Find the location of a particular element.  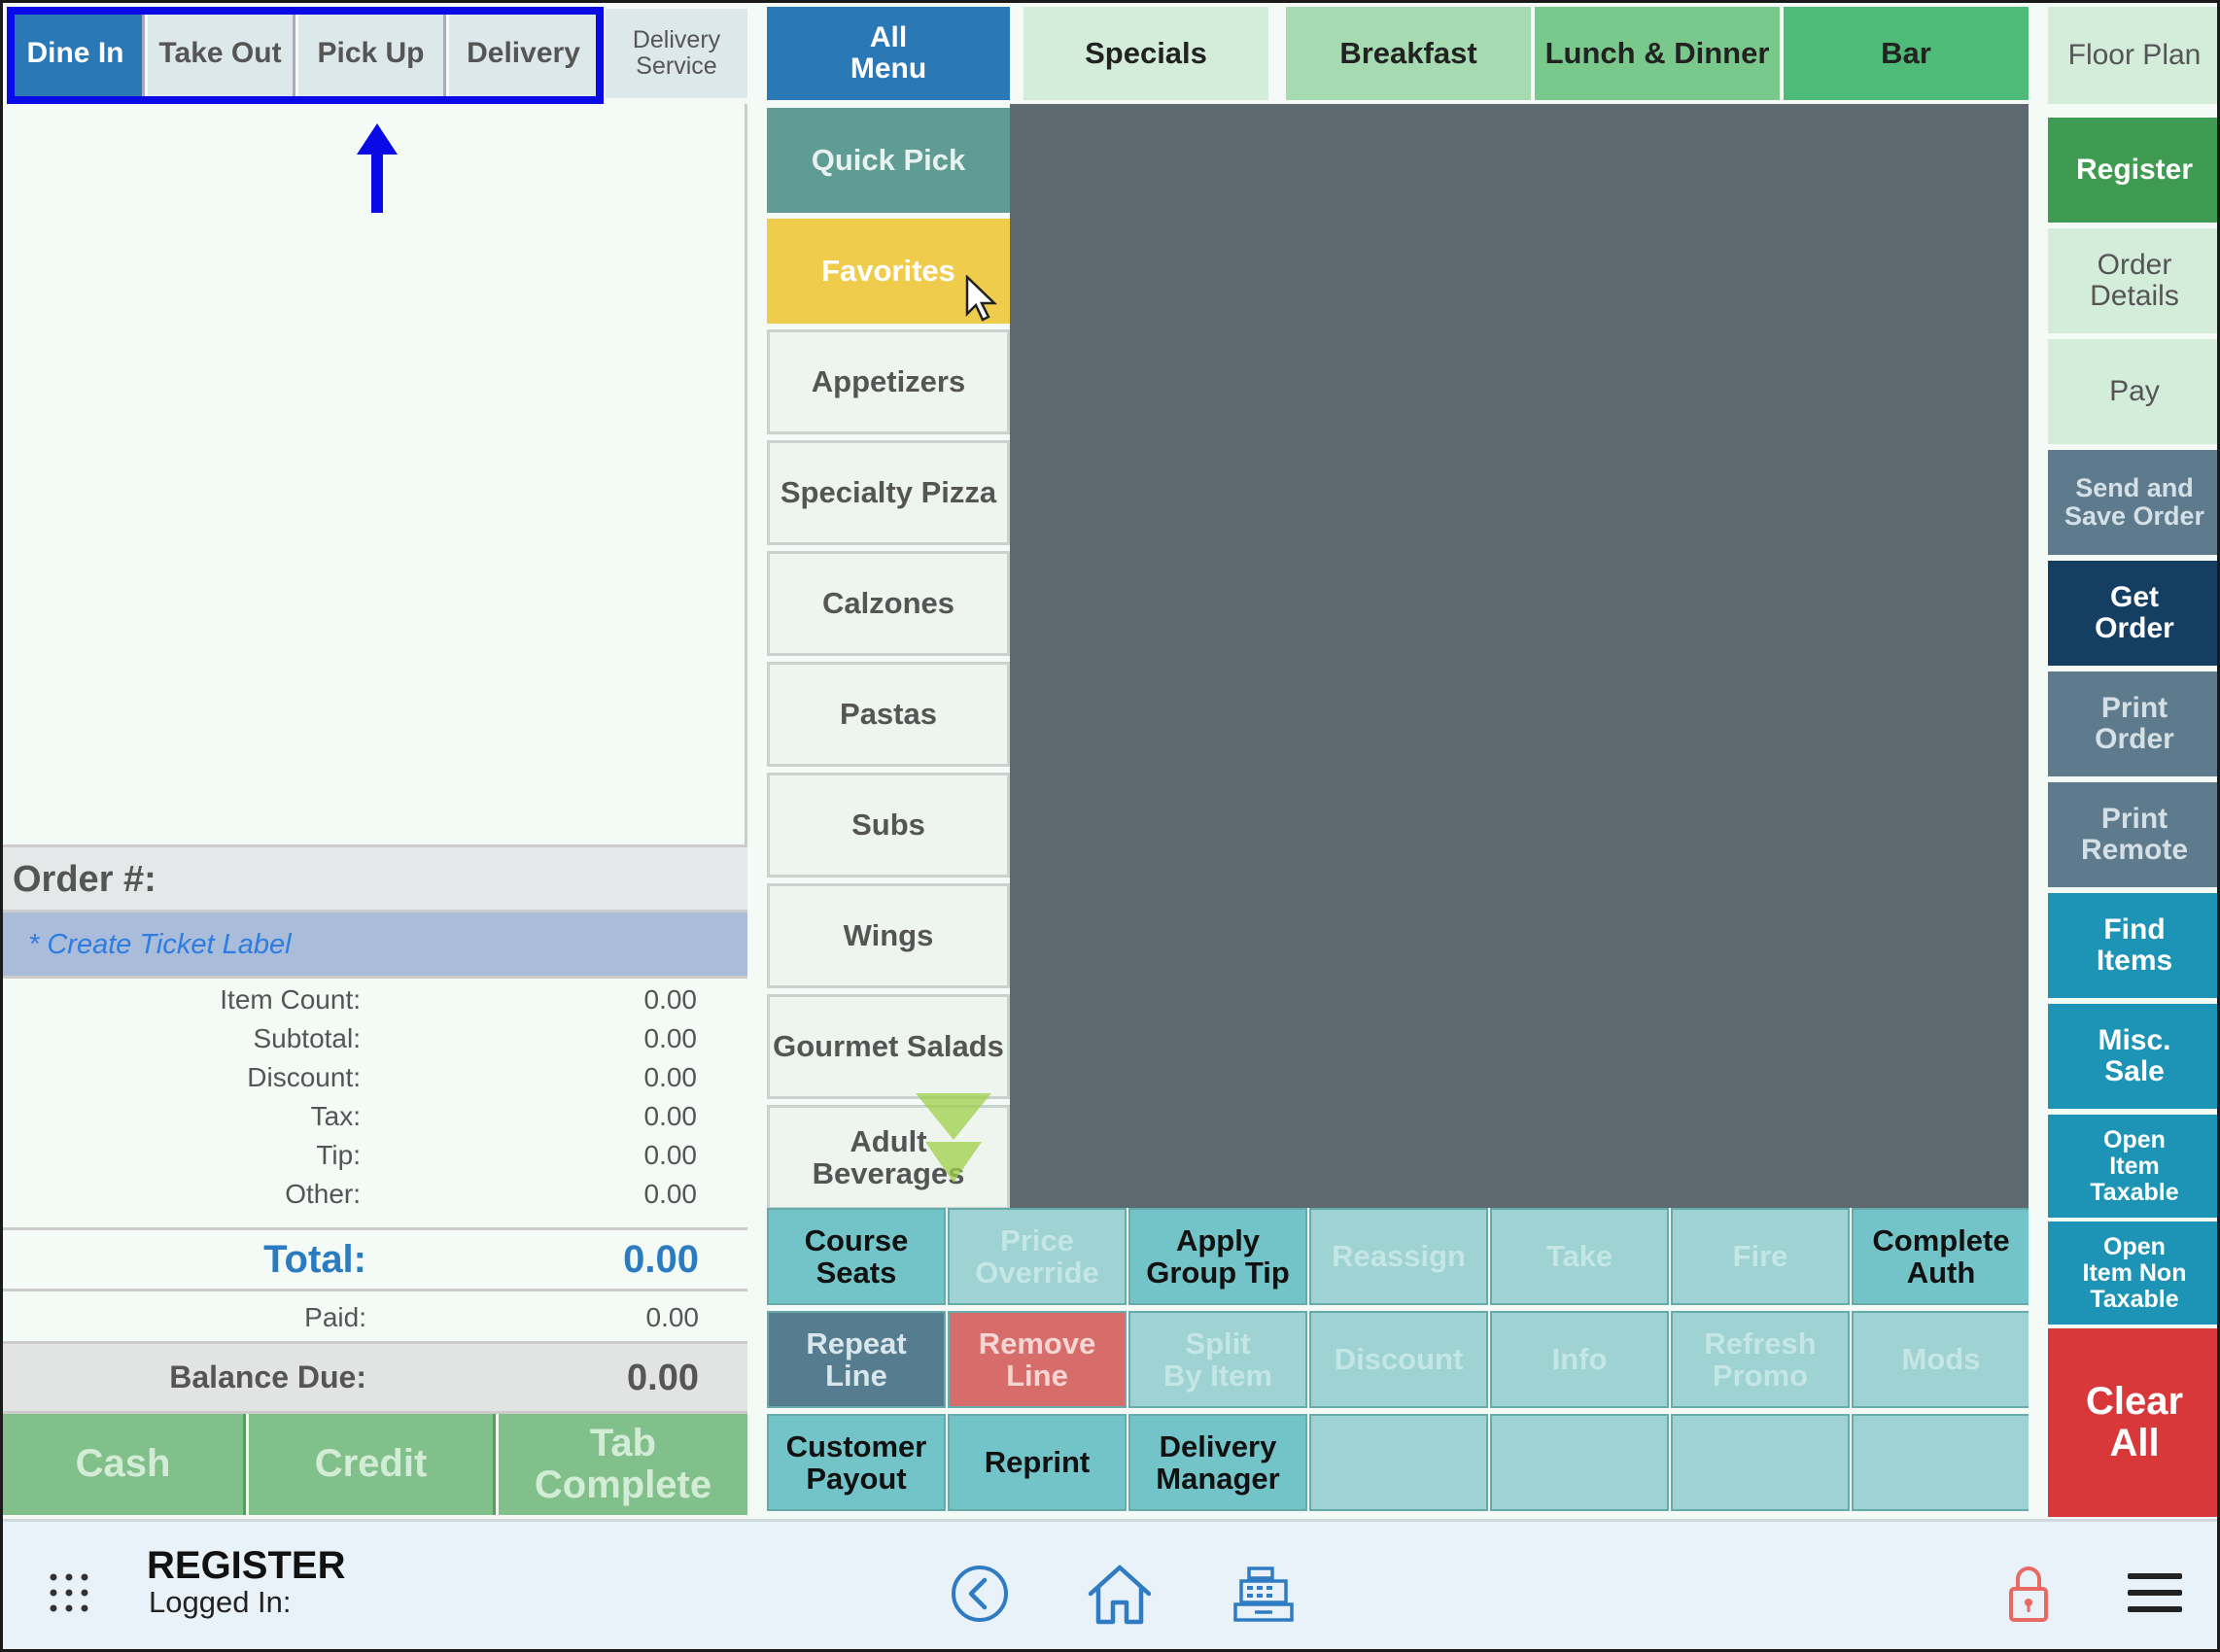

clear-all-button: Clear All is located at coordinates (2132, 1423).